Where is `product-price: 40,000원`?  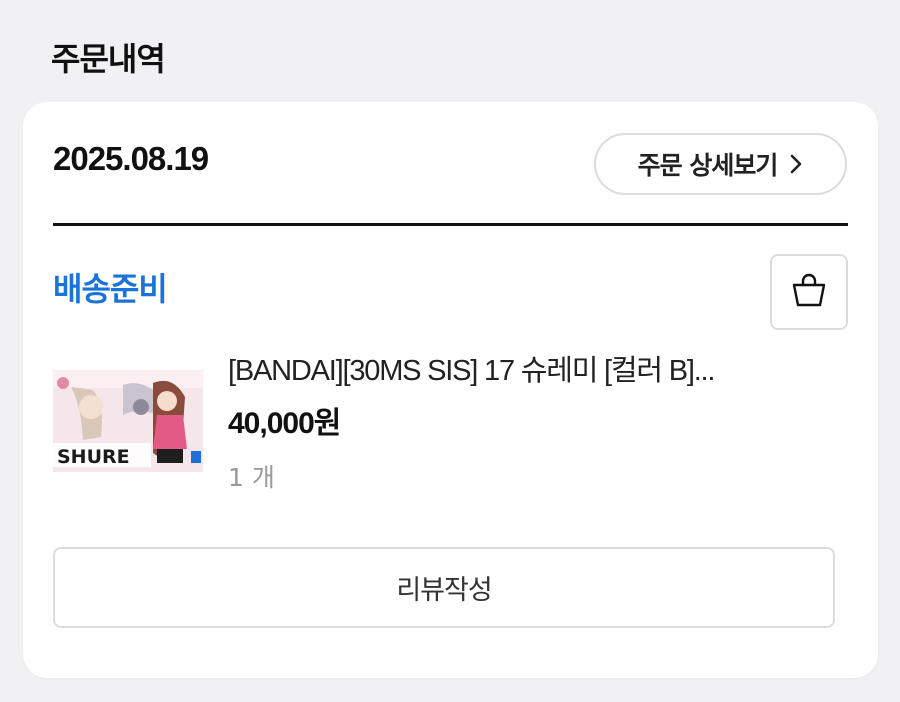 product-price: 40,000원 is located at coordinates (284, 423).